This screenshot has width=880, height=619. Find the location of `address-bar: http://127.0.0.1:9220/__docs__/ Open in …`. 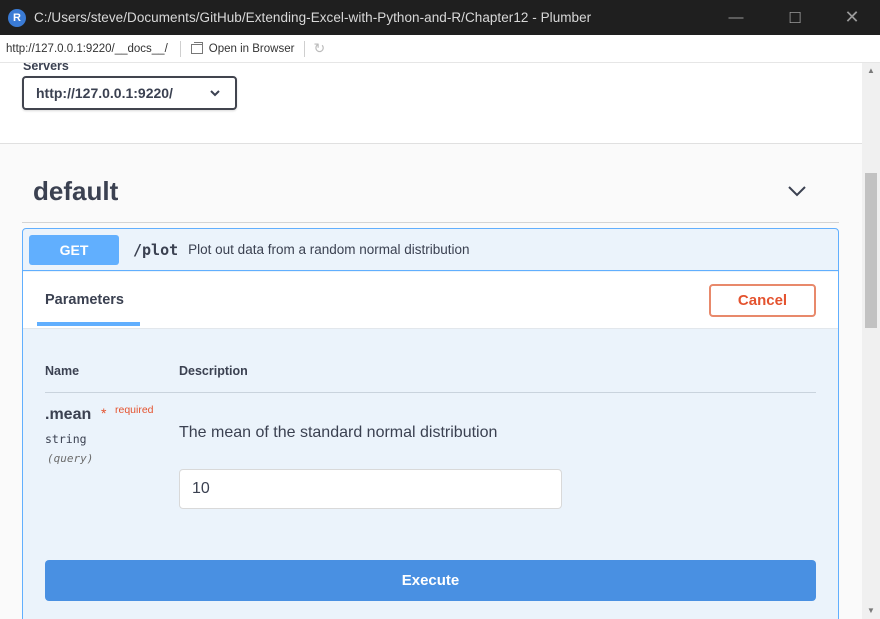

address-bar: http://127.0.0.1:9220/__docs__/ Open in … is located at coordinates (440, 49).